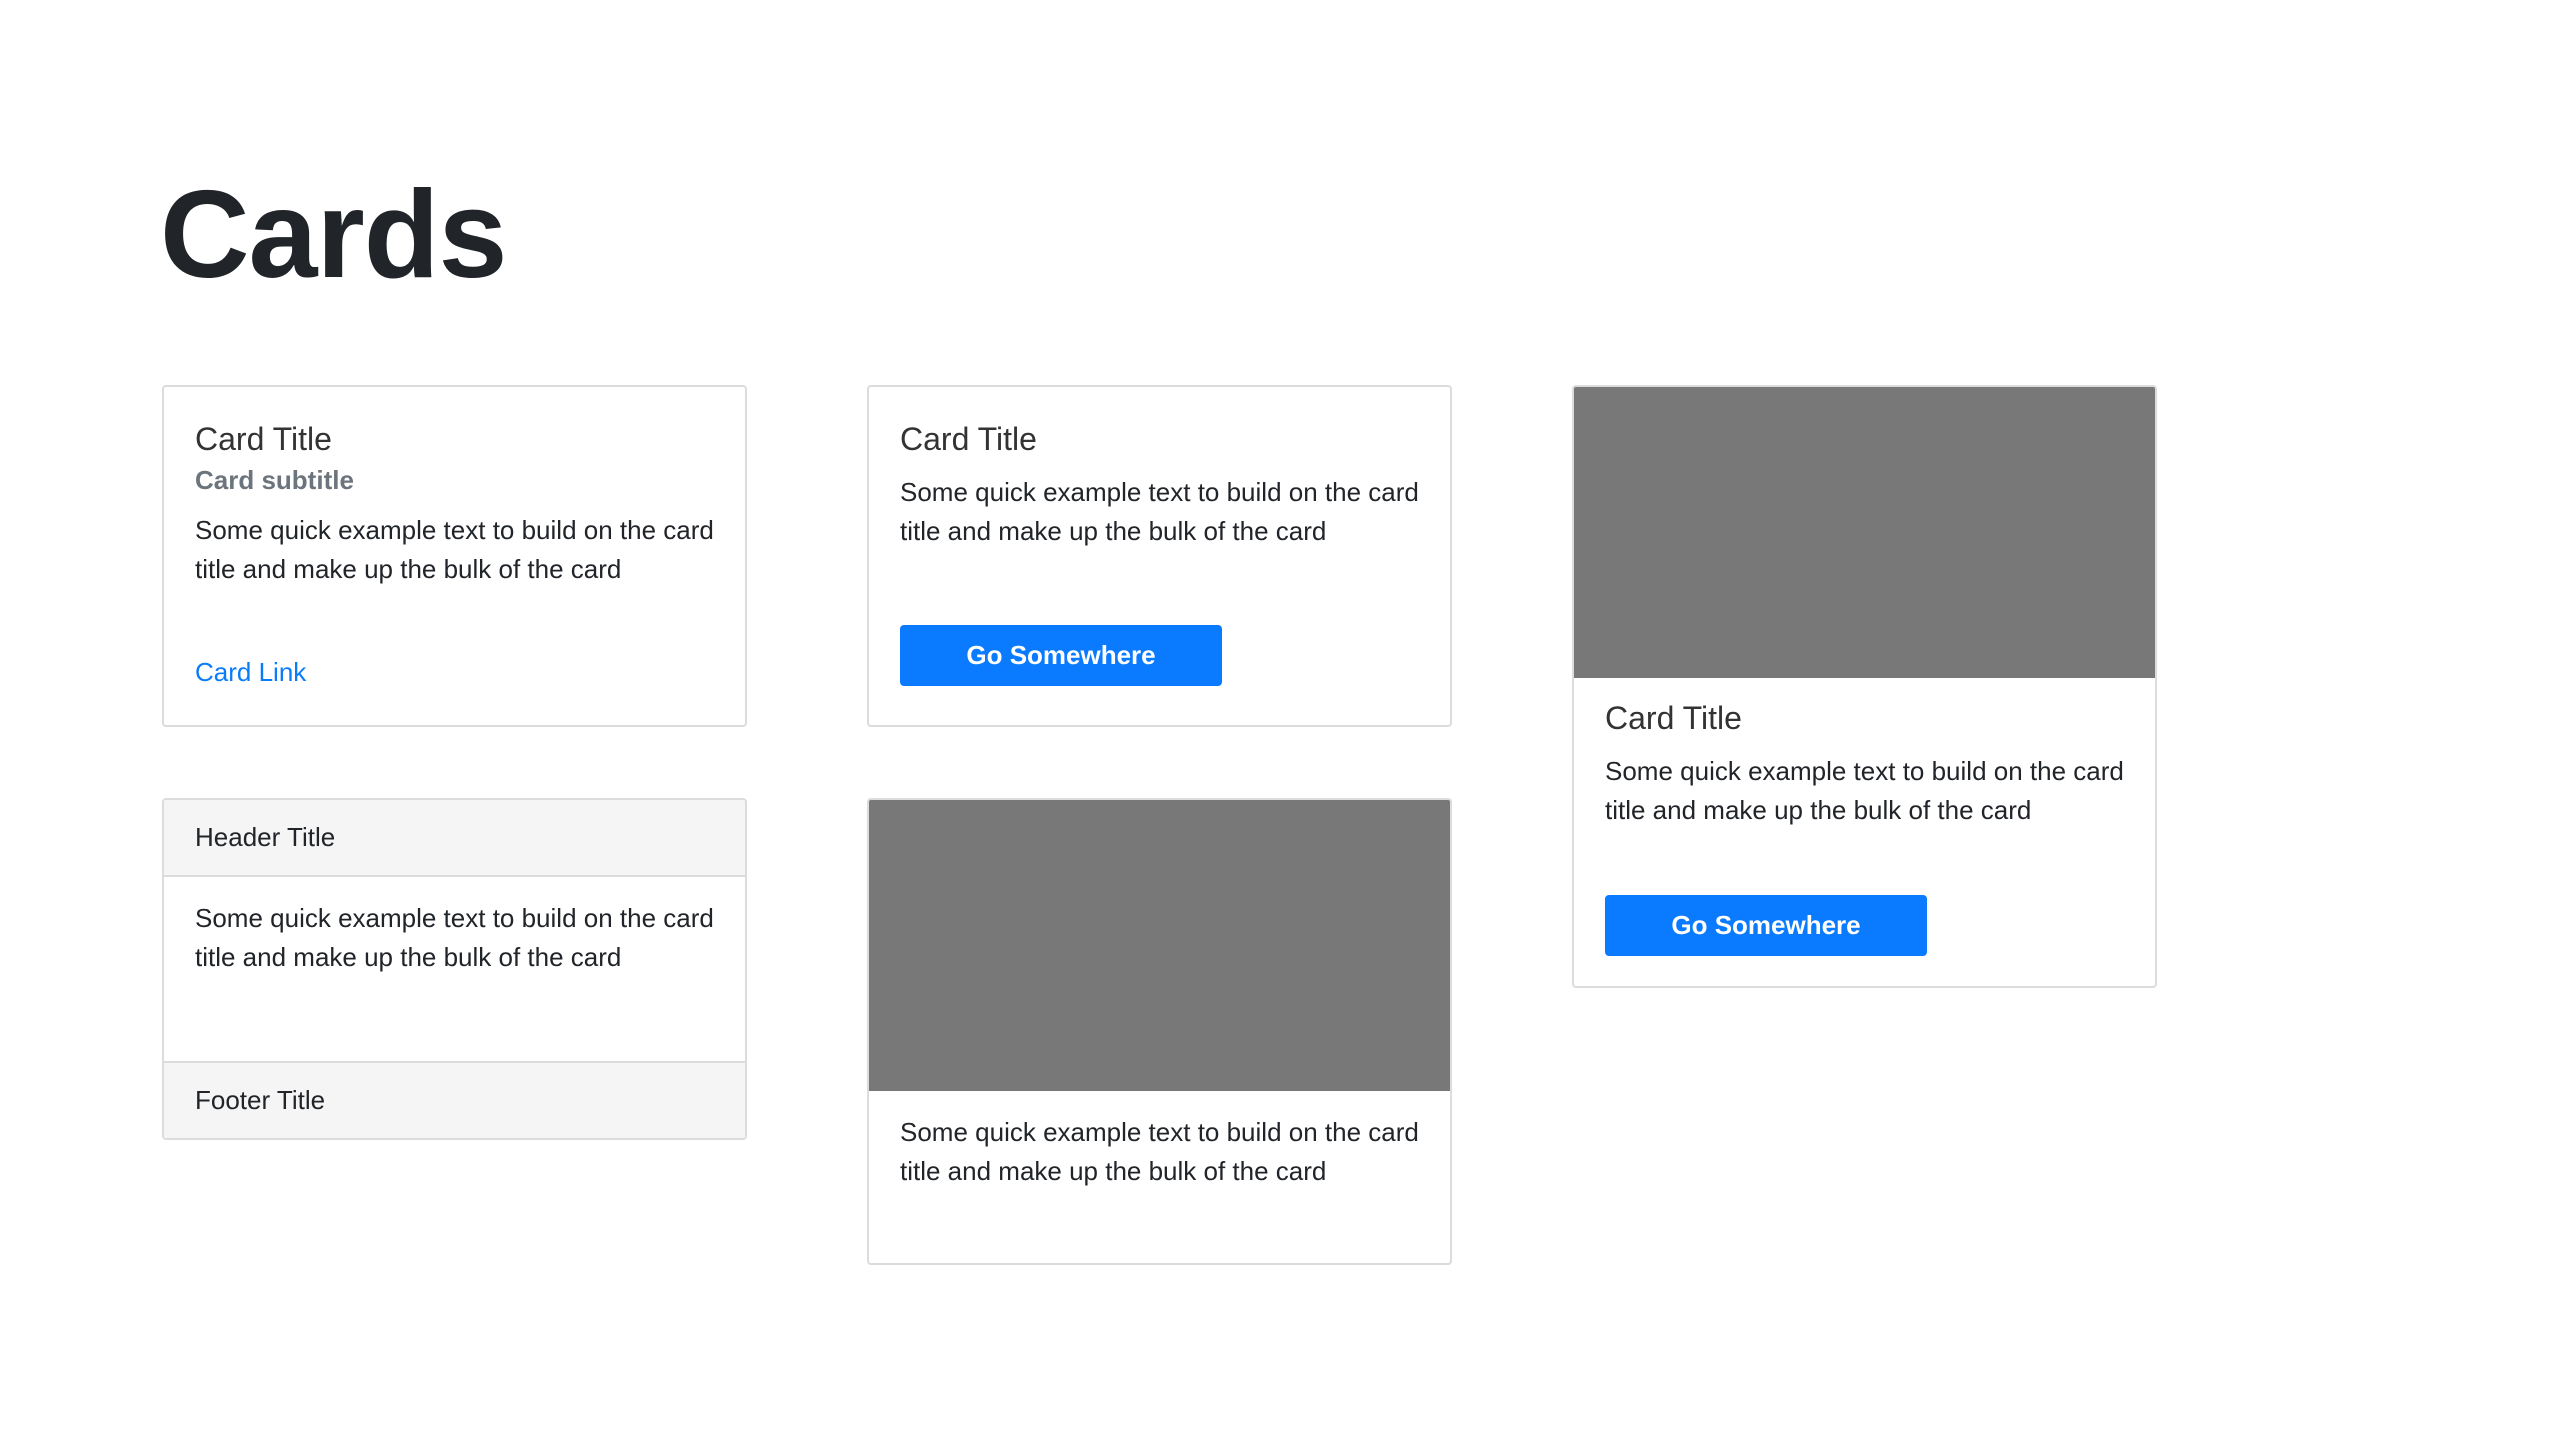 The height and width of the screenshot is (1440, 2560). I want to click on page-title: Cards, so click(333, 235).